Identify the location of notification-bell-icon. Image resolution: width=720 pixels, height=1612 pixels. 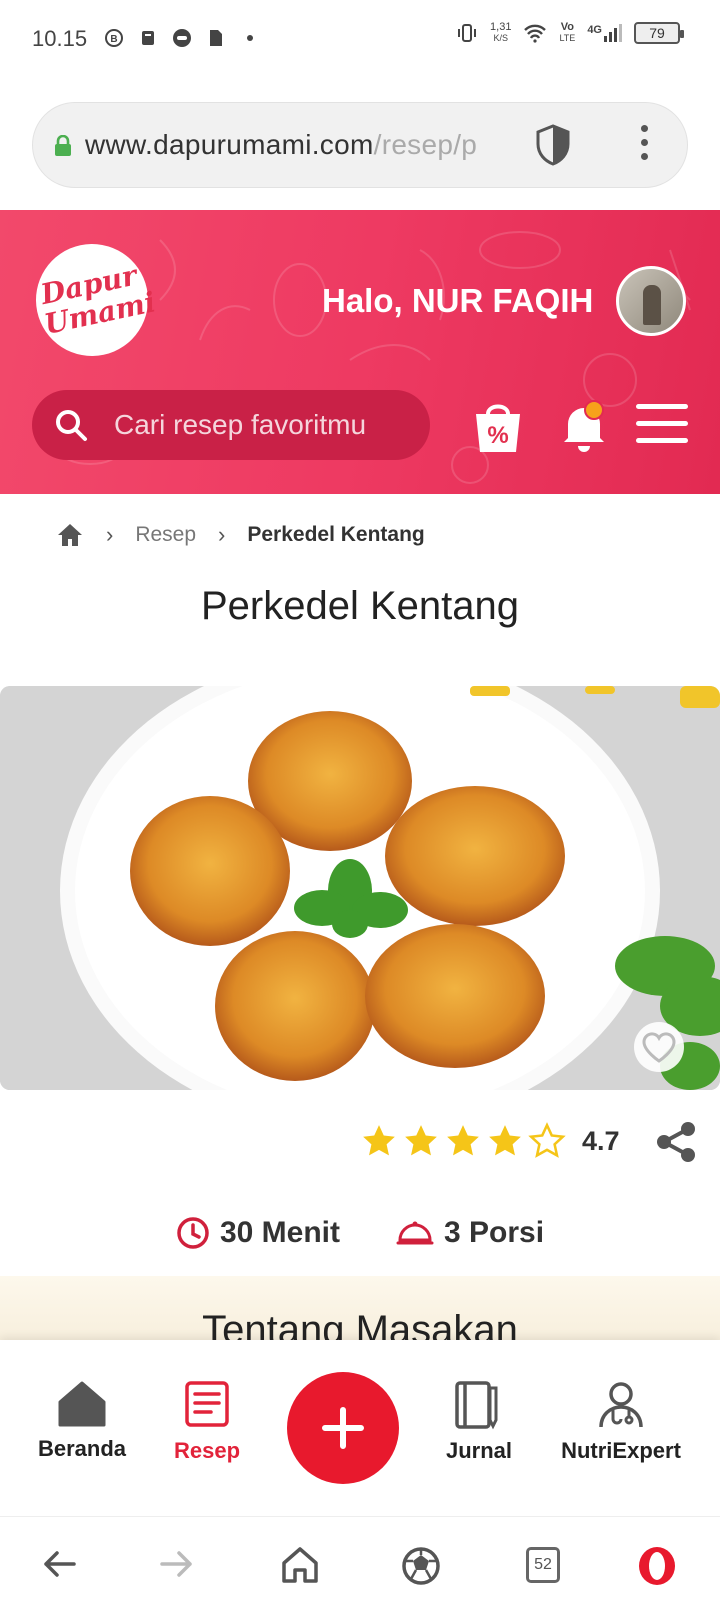
(584, 426).